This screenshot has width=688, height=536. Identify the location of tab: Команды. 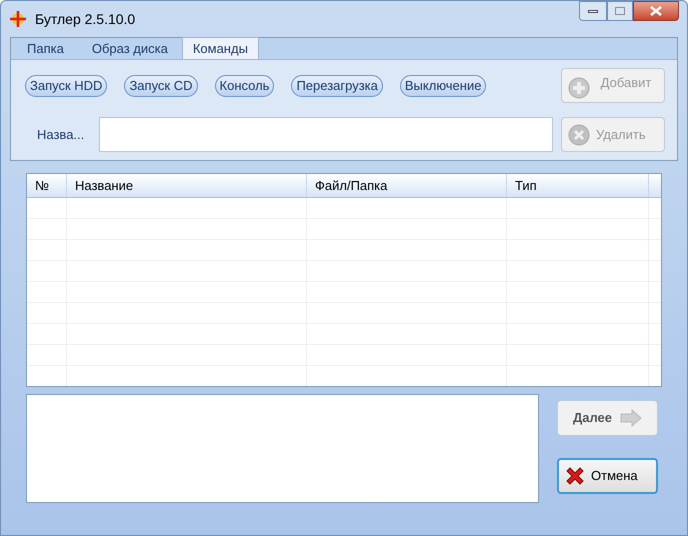
(220, 48).